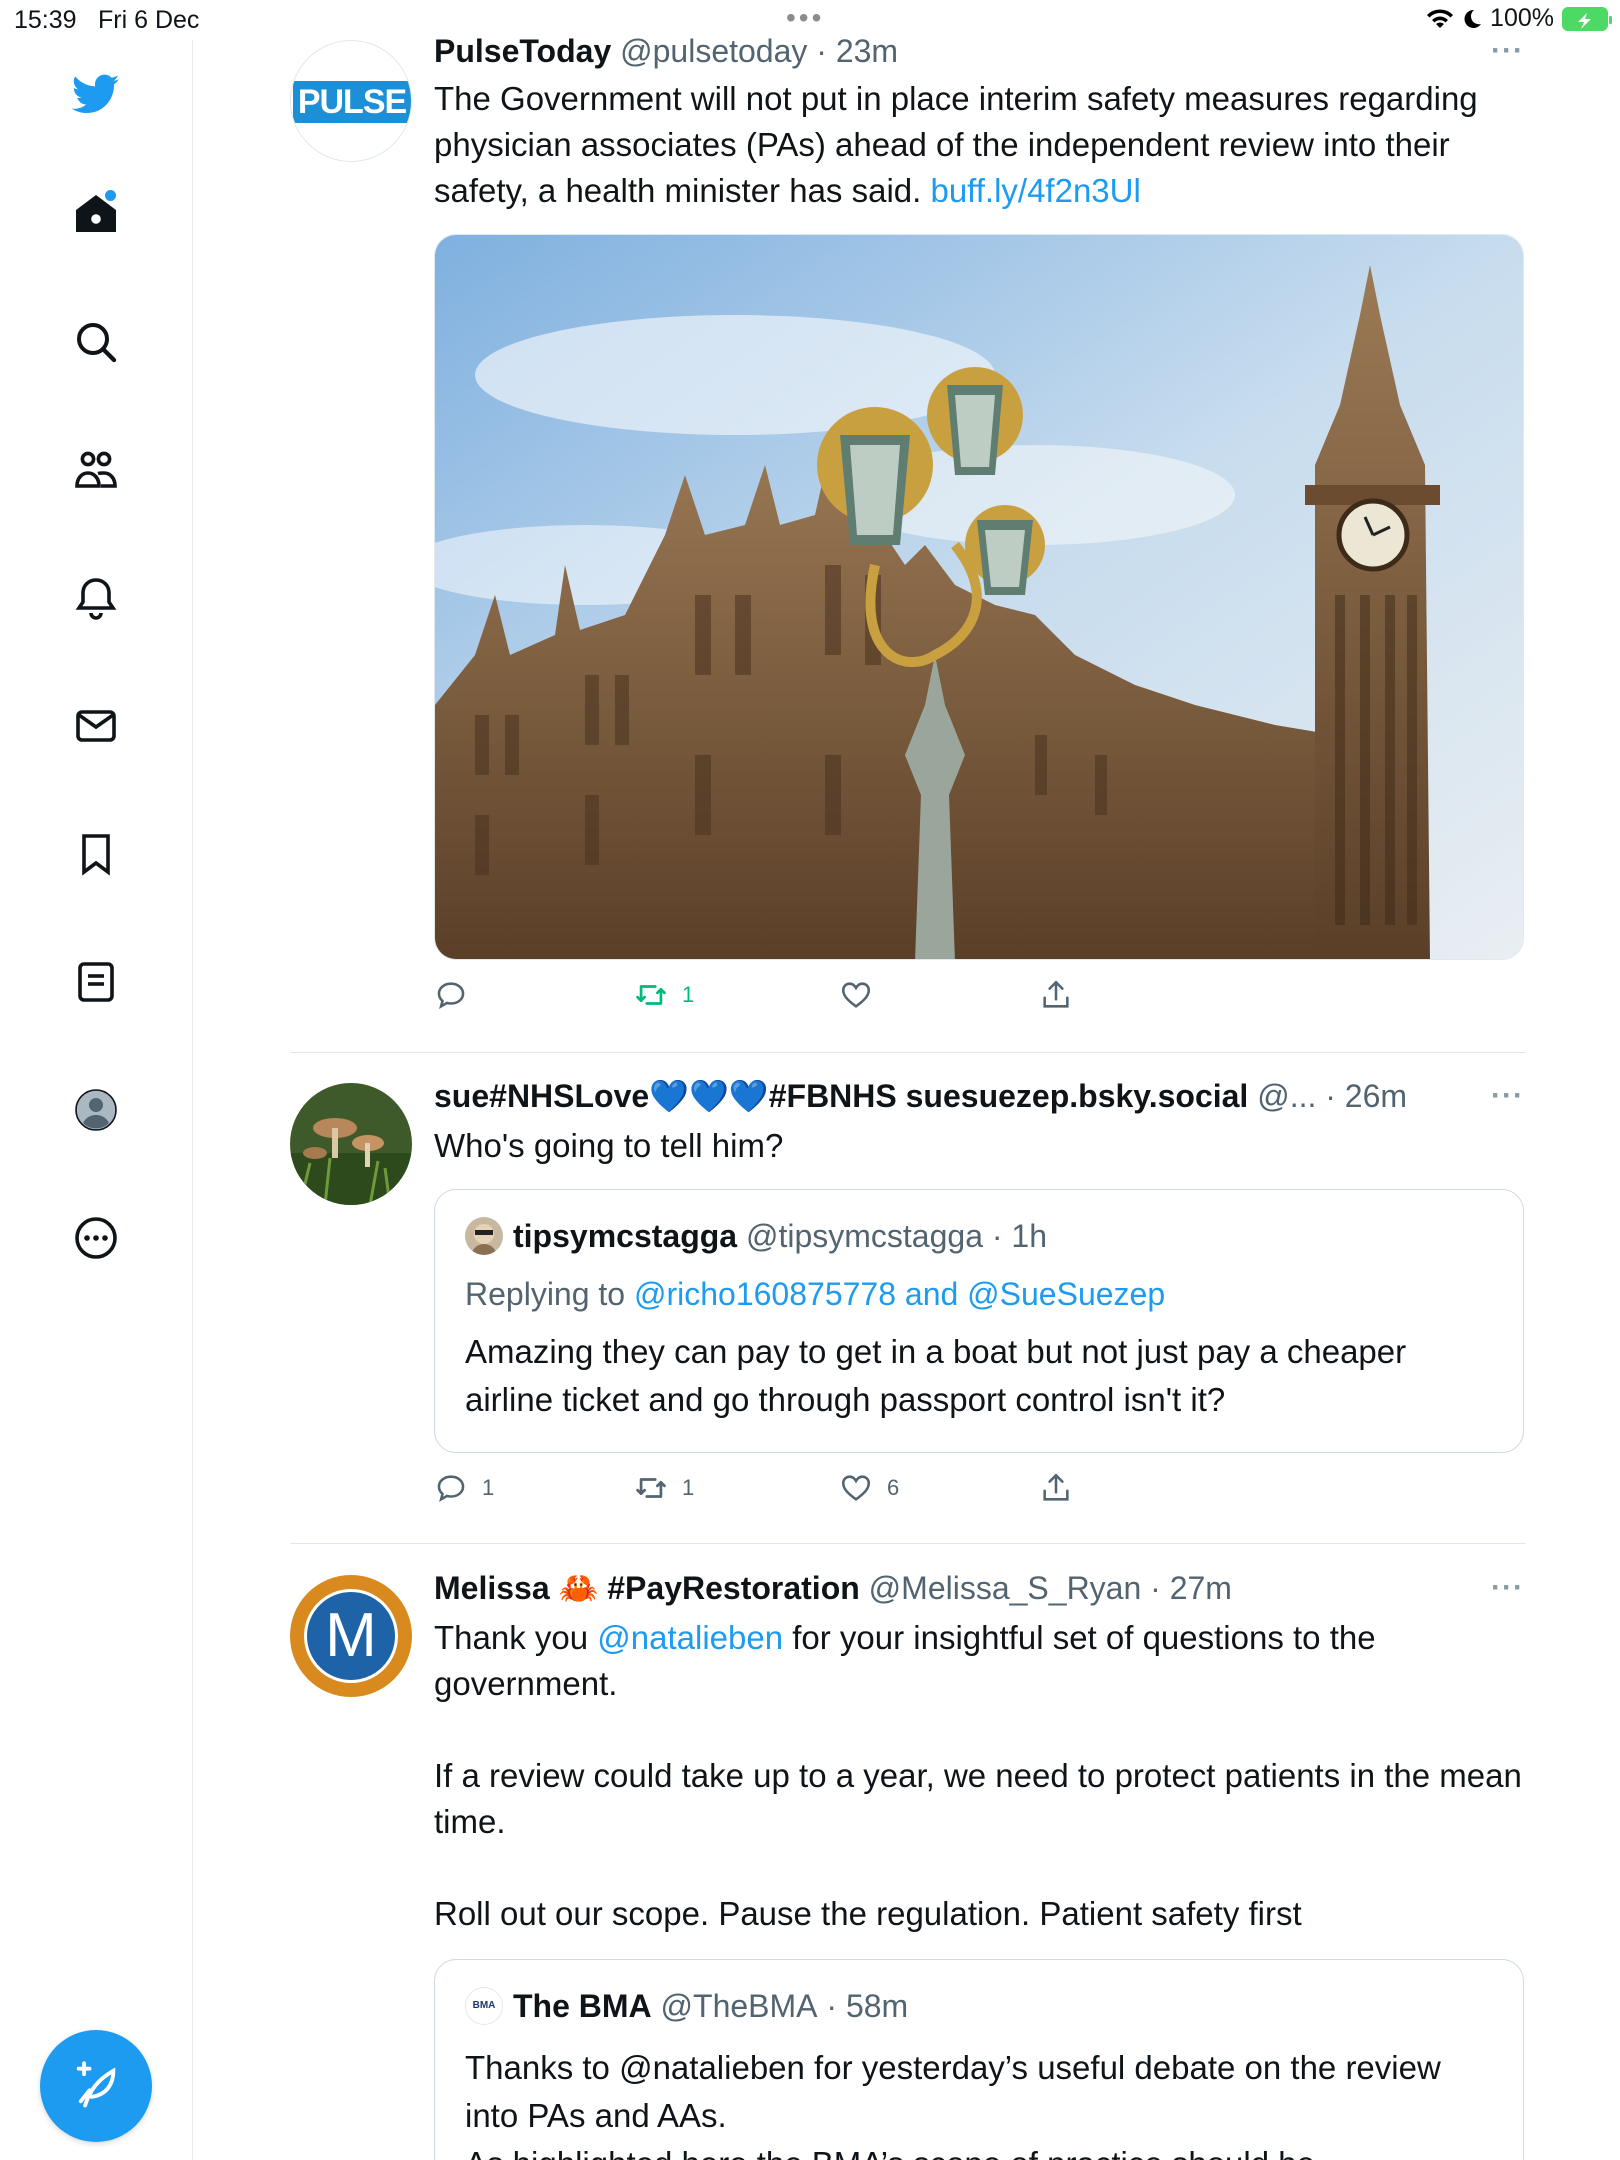 The image size is (1620, 2160). Describe the element at coordinates (96, 470) in the screenshot. I see `people-icon` at that location.